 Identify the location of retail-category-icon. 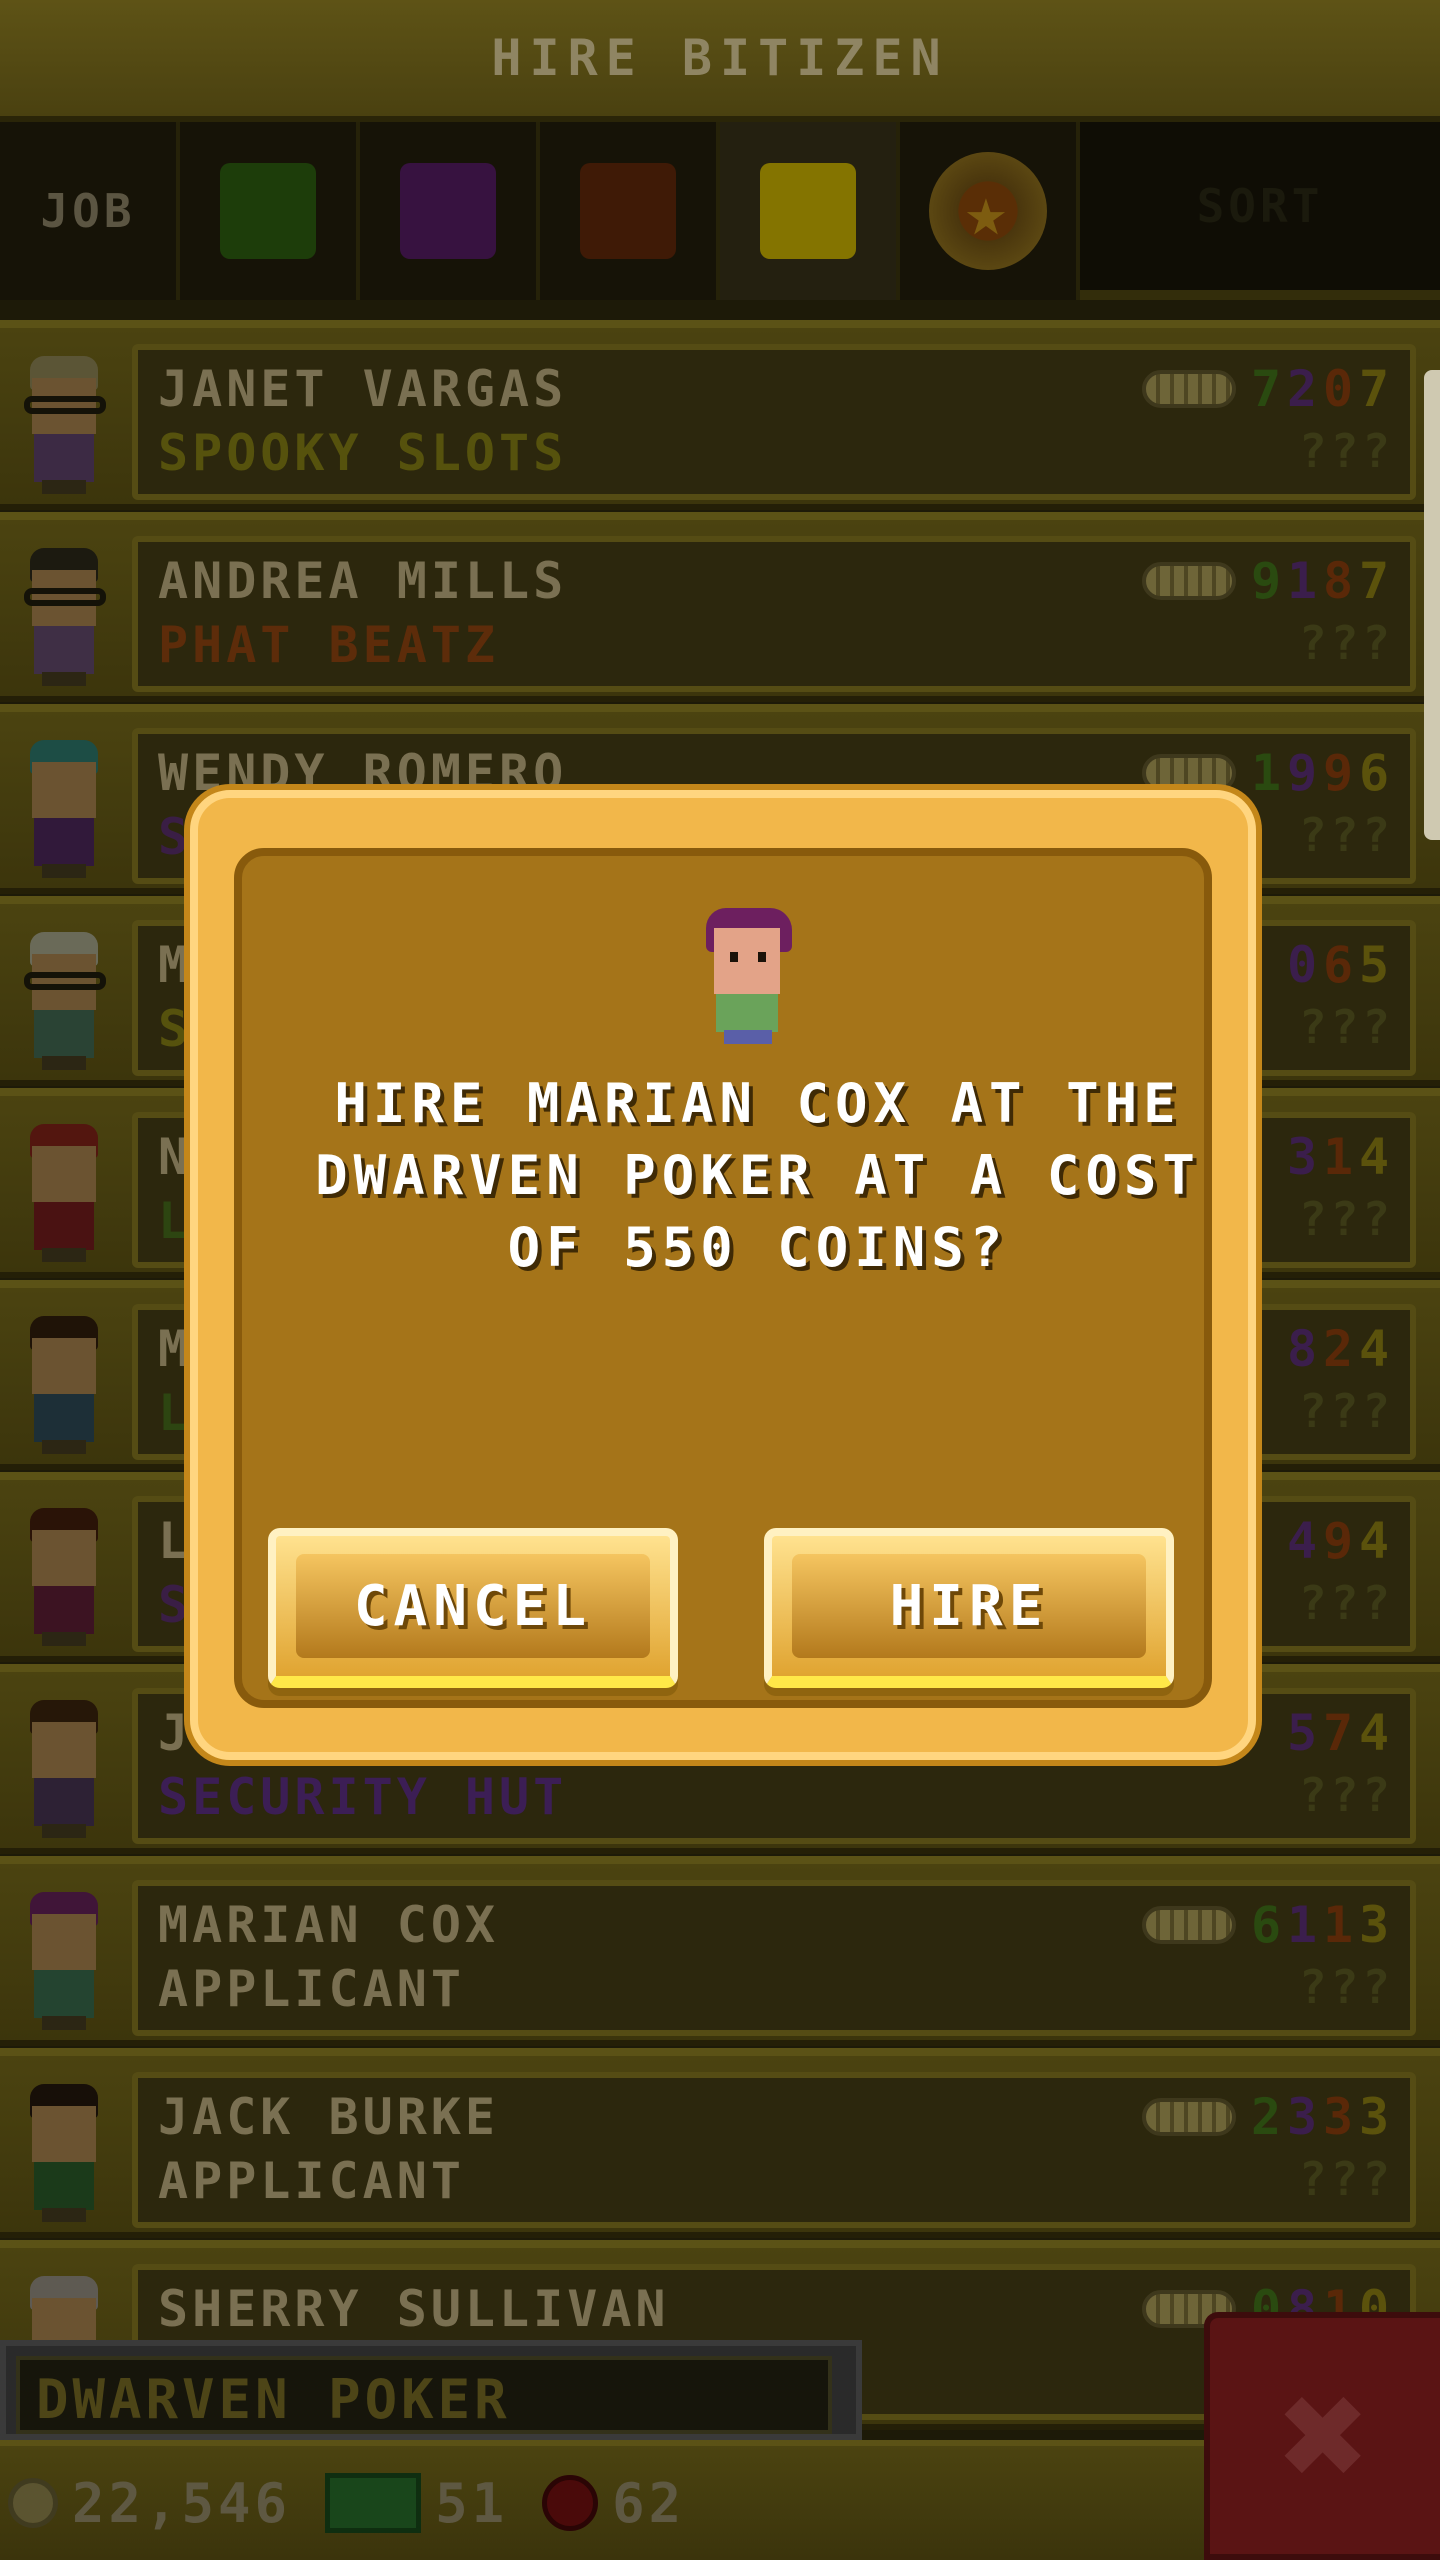
(808, 211).